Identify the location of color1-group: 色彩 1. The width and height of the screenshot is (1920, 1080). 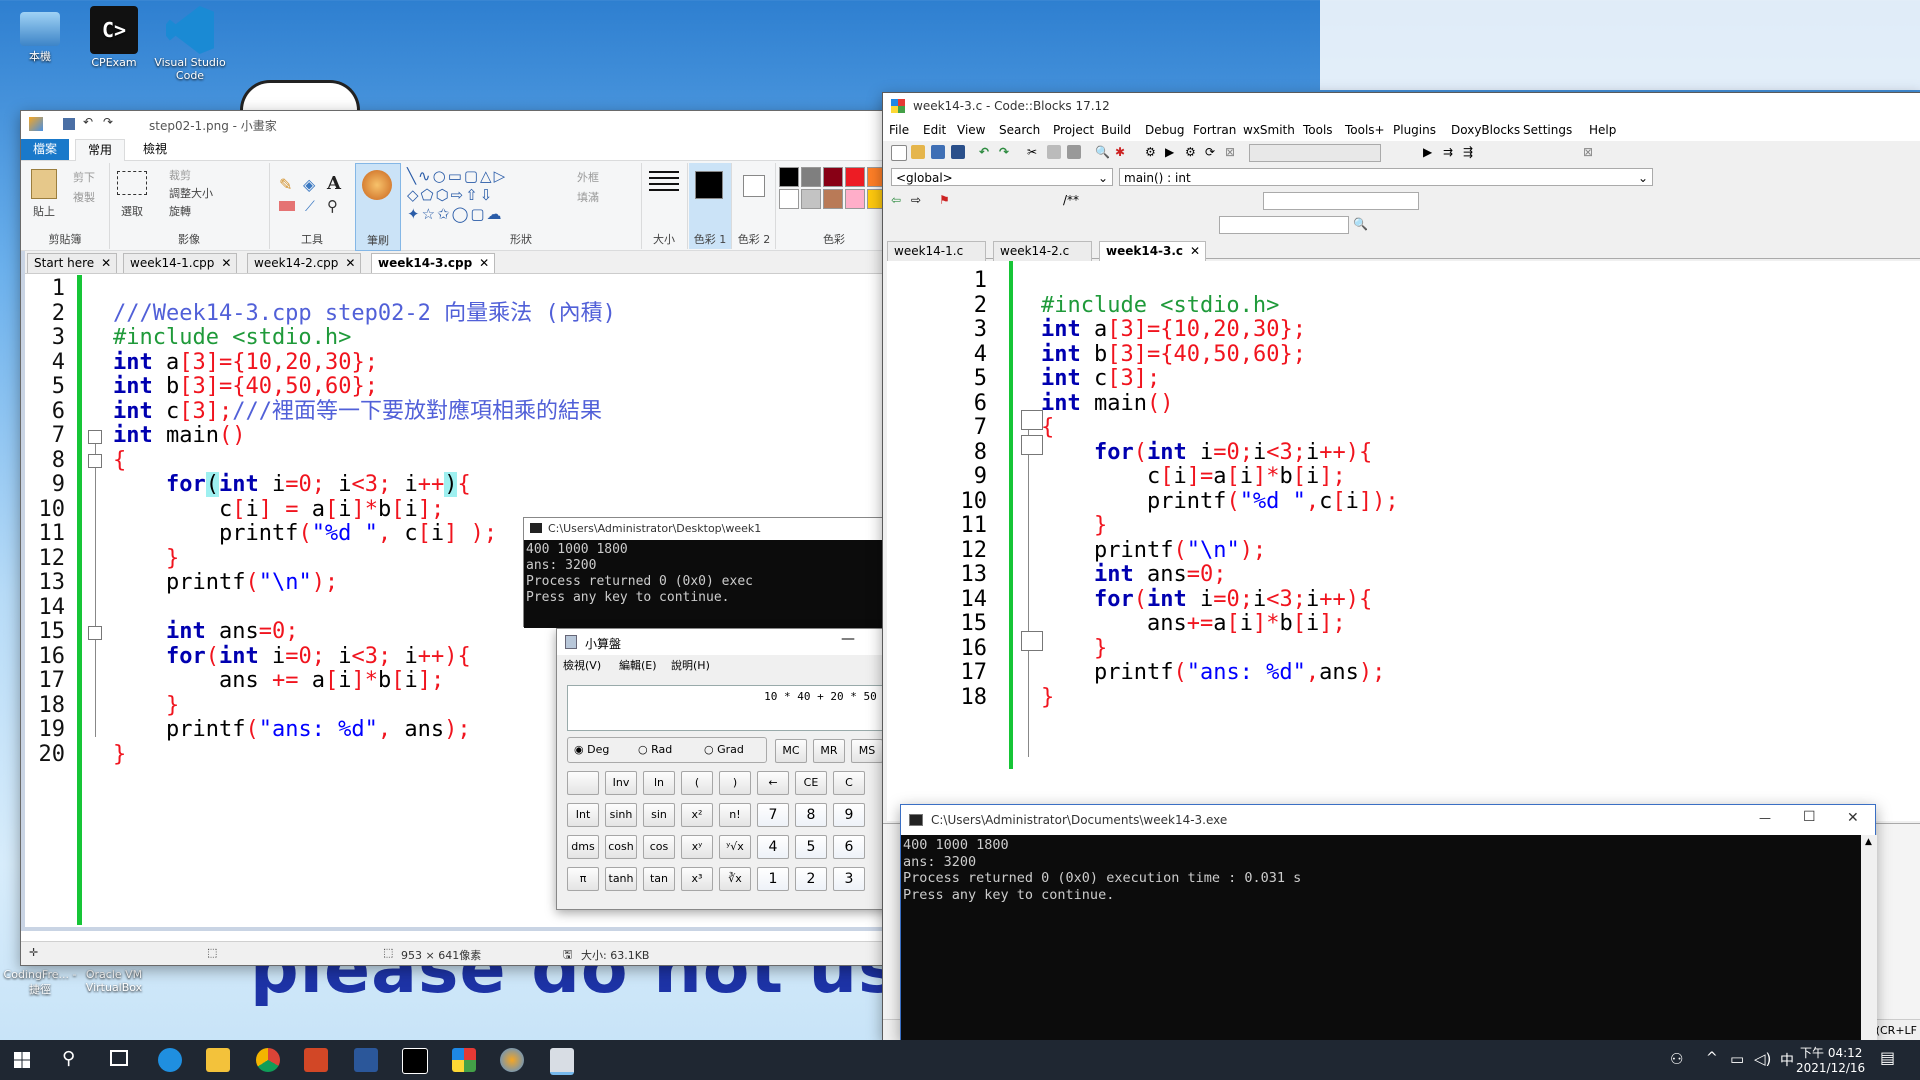
(710, 206).